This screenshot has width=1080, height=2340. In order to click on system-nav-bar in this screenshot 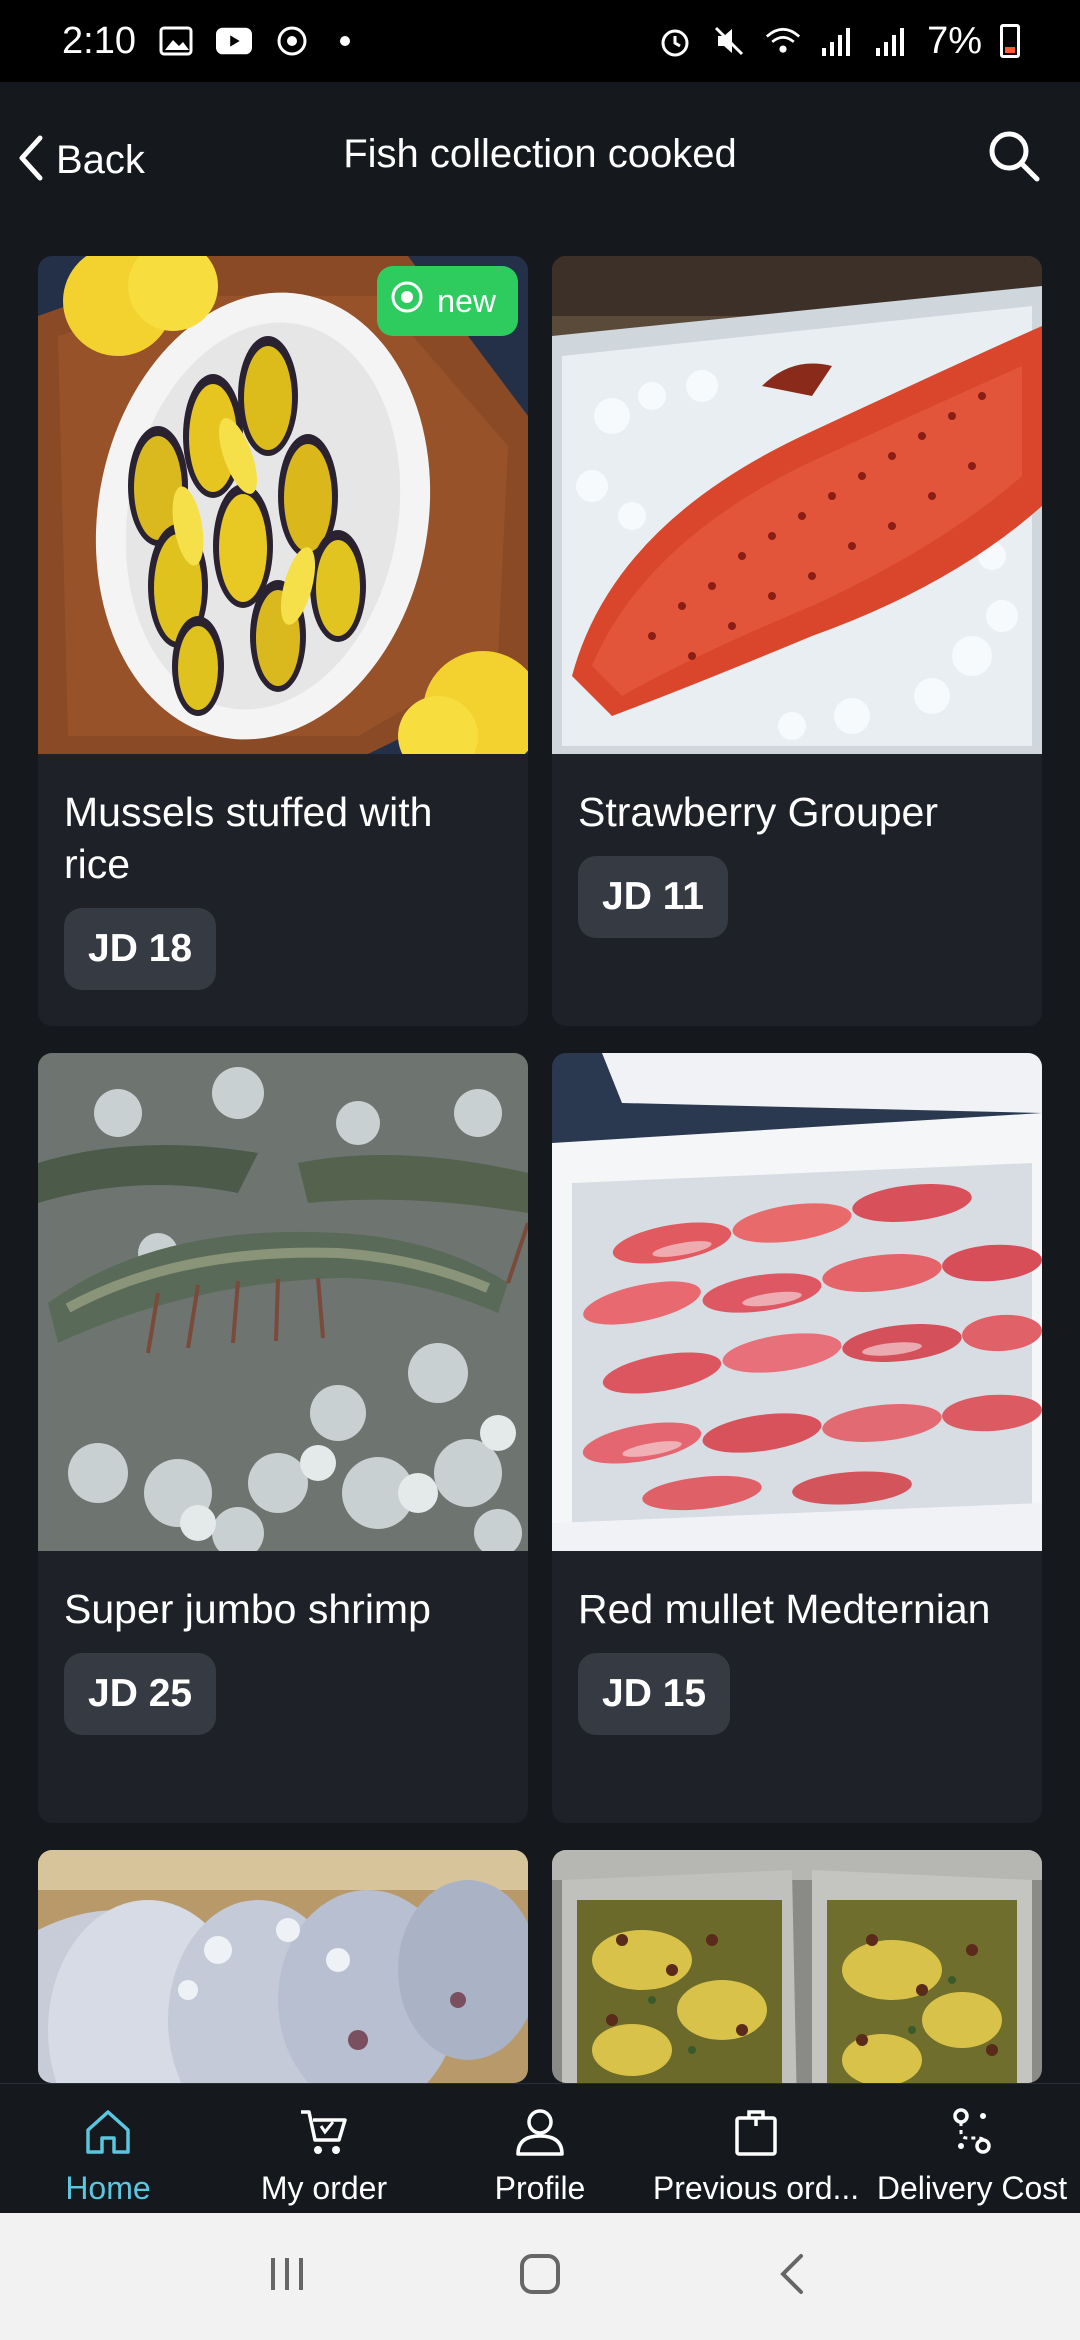, I will do `click(540, 2276)`.